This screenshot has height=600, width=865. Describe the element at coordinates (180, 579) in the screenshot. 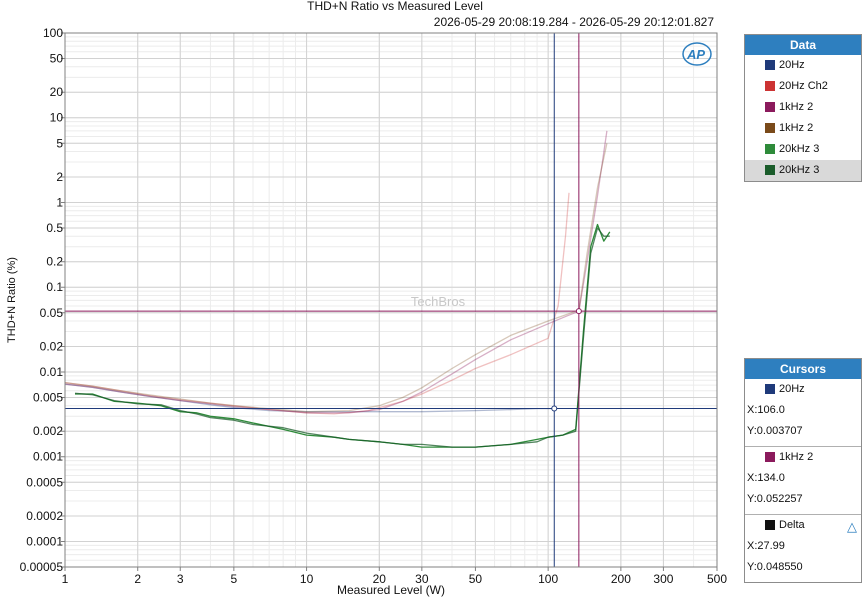

I see `x-tick-label: 3` at that location.